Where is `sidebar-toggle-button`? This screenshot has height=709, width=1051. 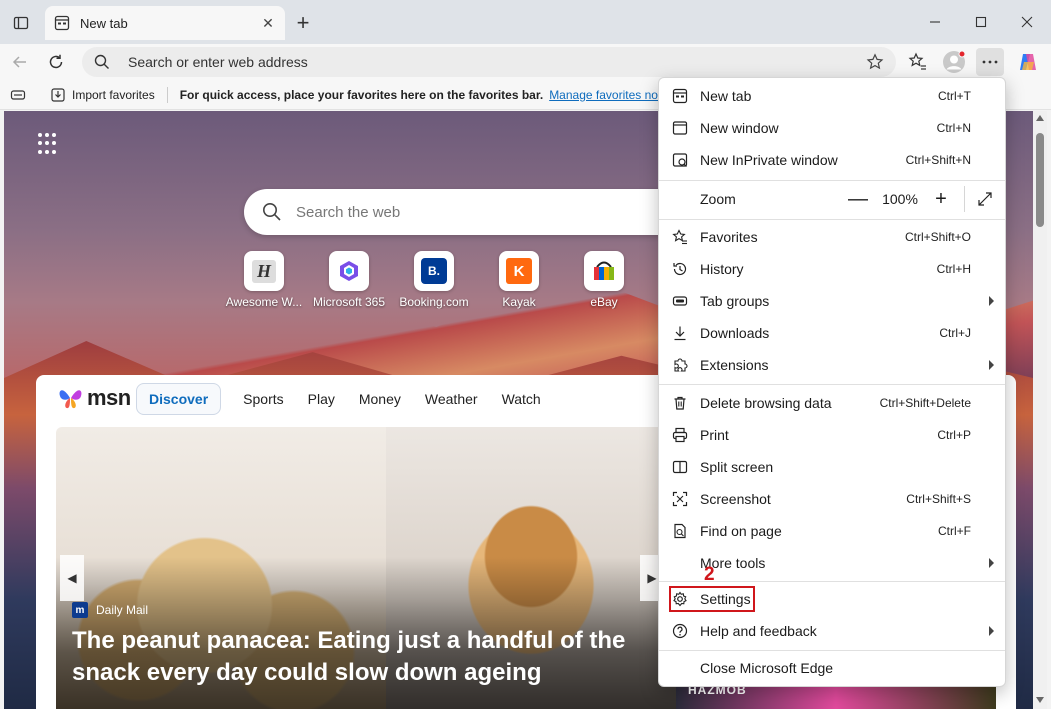 sidebar-toggle-button is located at coordinates (21, 23).